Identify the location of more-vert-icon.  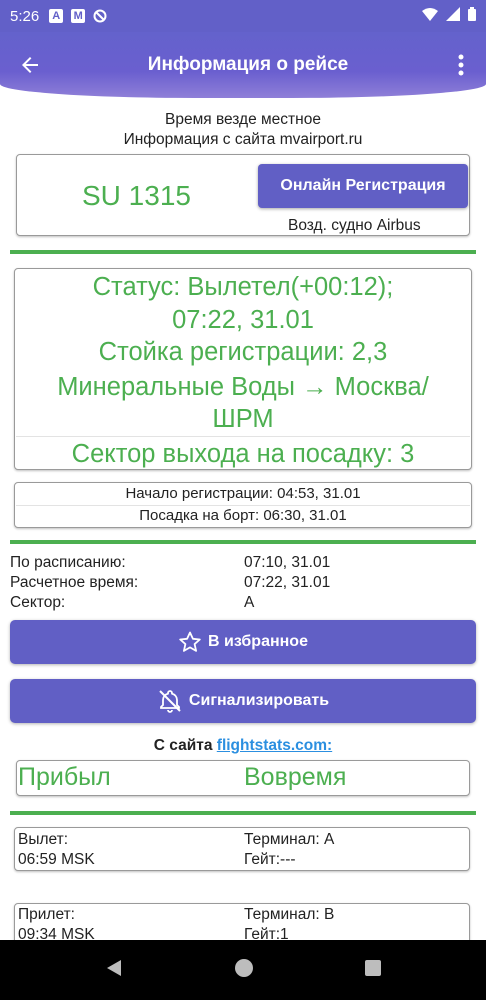
(461, 65).